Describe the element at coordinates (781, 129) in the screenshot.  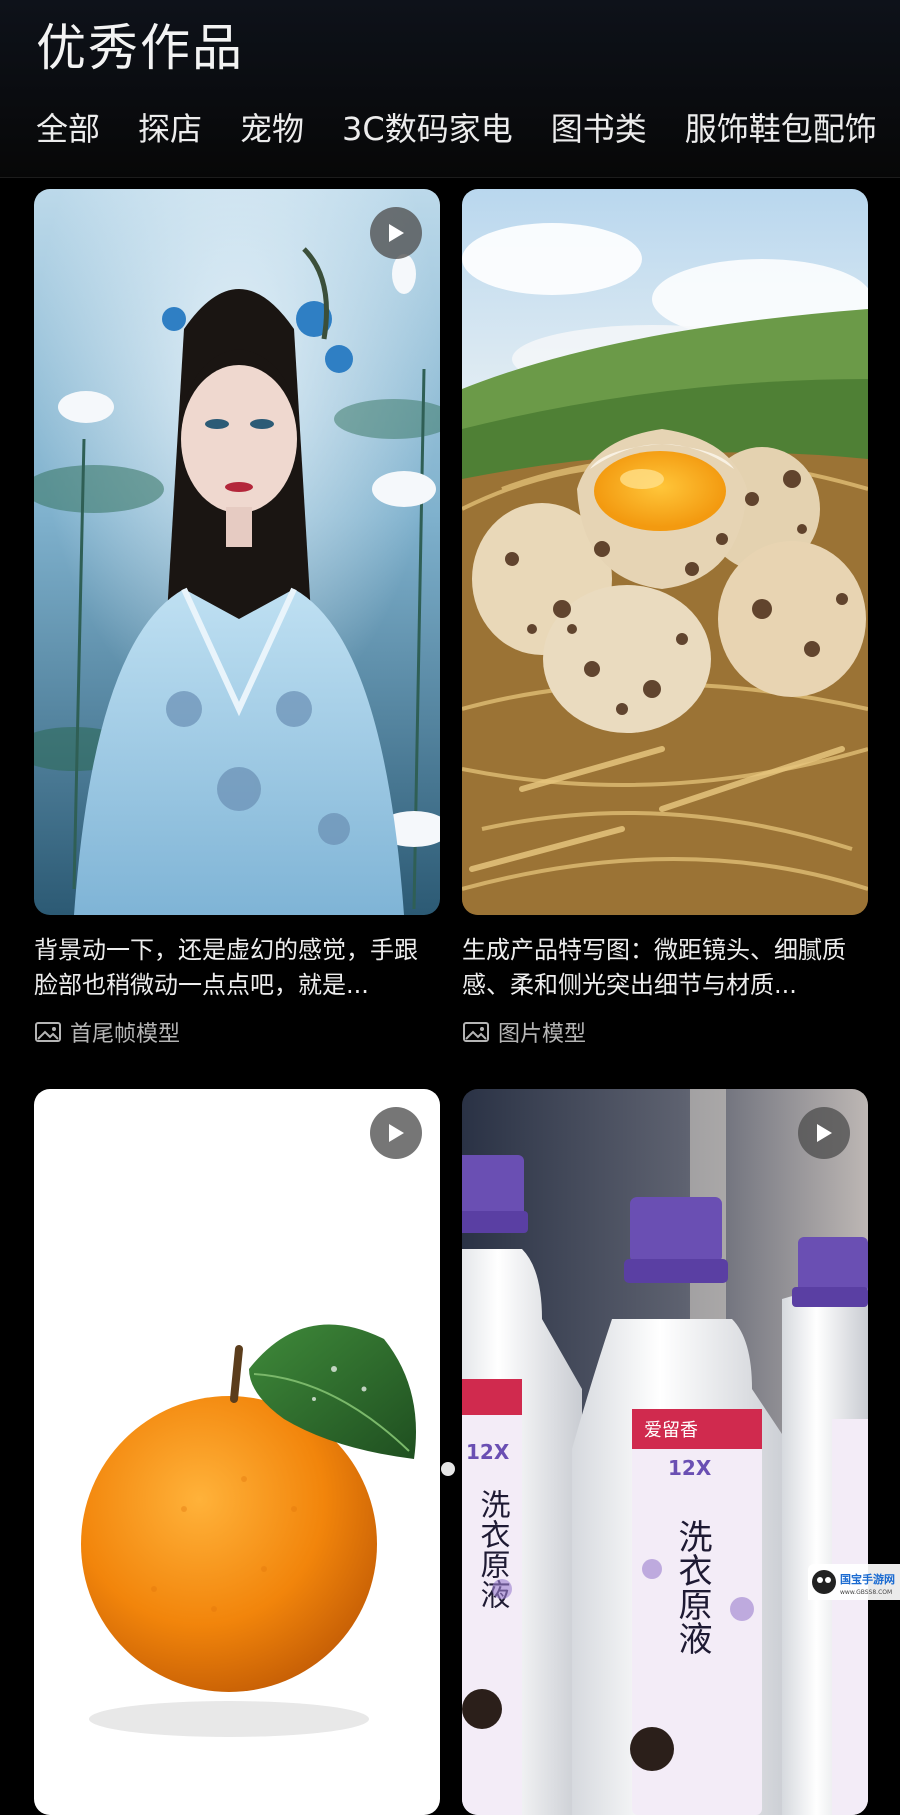
I see `tab-apparel: 服饰鞋包配饰` at that location.